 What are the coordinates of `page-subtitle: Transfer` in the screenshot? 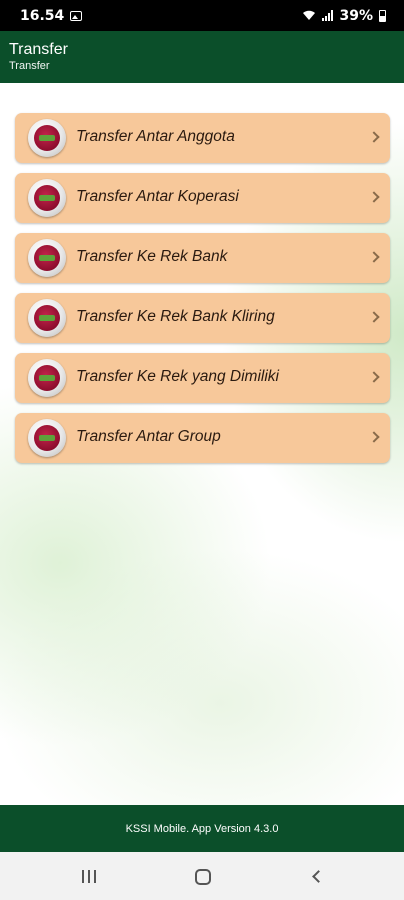 It's located at (29, 66).